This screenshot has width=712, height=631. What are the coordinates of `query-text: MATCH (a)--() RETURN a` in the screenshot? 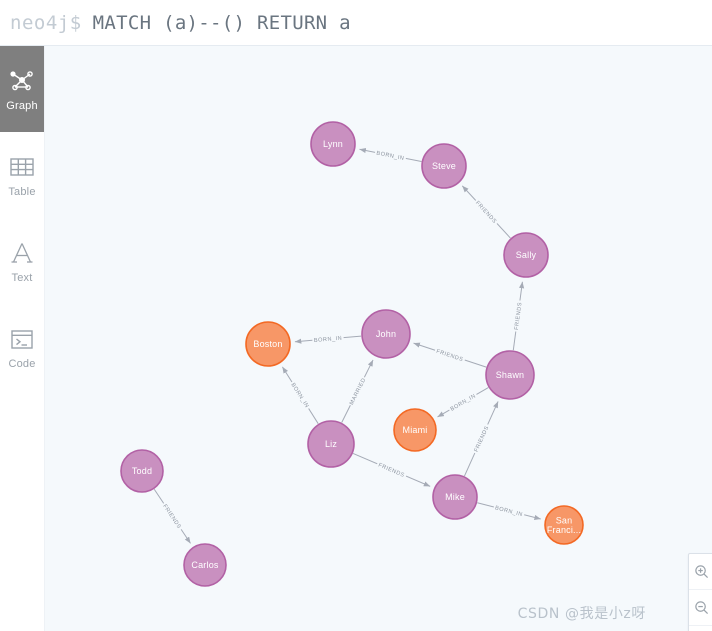 It's located at (221, 22).